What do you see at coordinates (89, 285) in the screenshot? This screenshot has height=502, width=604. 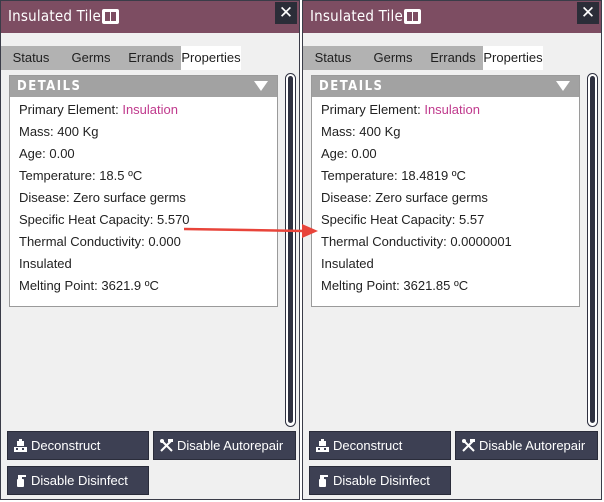 I see `melting-point-row: Melting Point: 3621.9 ºC` at bounding box center [89, 285].